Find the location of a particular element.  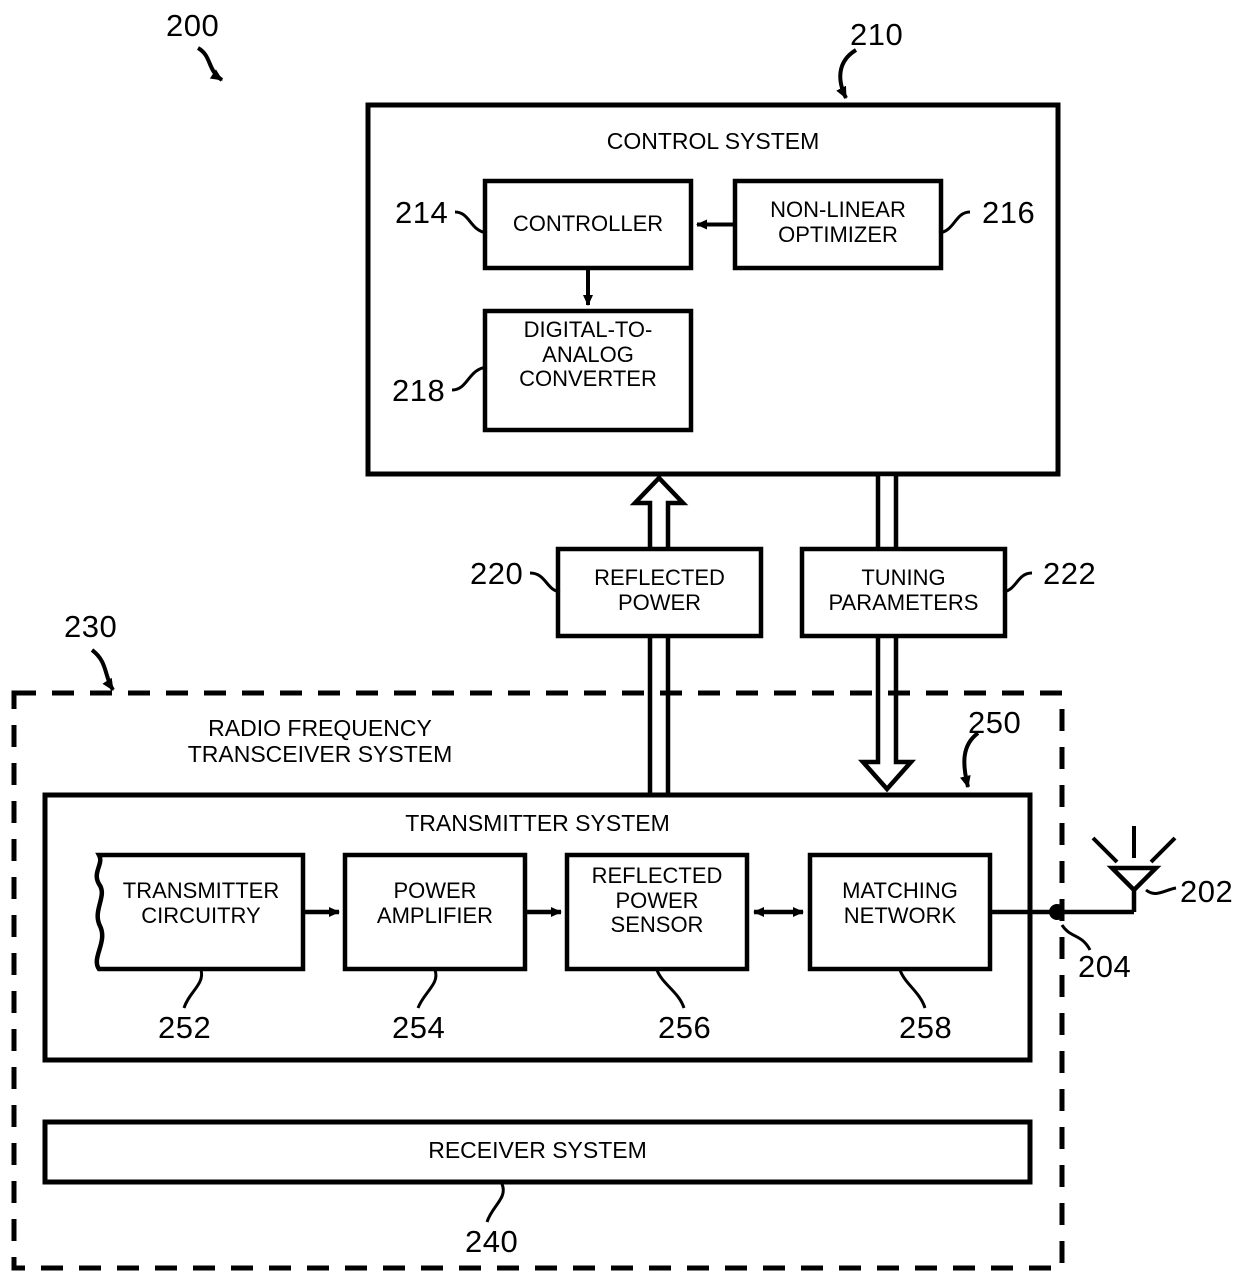

power-amplifier-label: POWER AMPLIFIER is located at coordinates (435, 903).